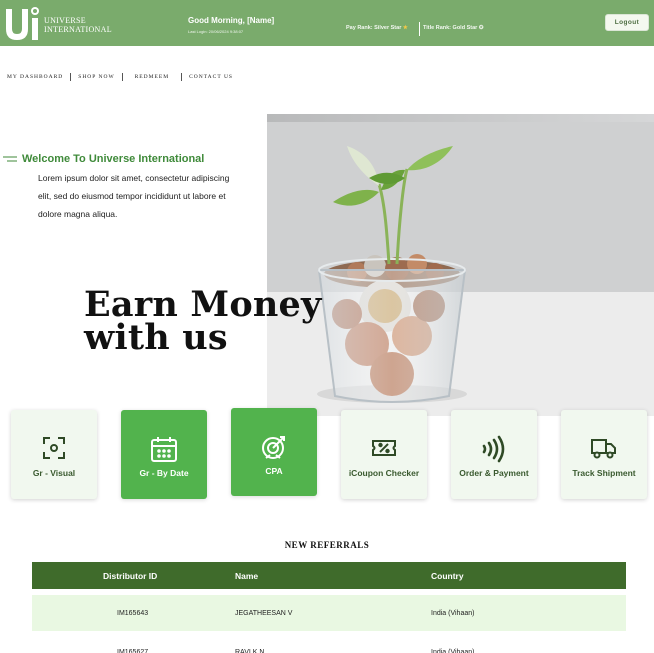 This screenshot has width=654, height=653. Describe the element at coordinates (251, 650) in the screenshot. I see `cell-name: RAVI K.N.` at that location.